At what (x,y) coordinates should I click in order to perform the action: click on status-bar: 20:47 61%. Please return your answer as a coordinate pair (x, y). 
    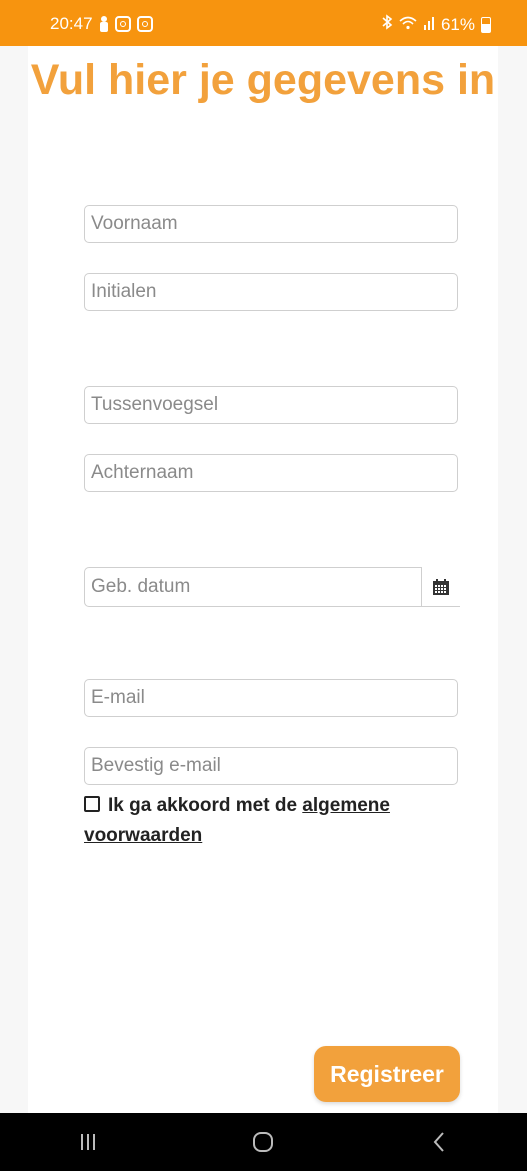
    Looking at the image, I should click on (263, 23).